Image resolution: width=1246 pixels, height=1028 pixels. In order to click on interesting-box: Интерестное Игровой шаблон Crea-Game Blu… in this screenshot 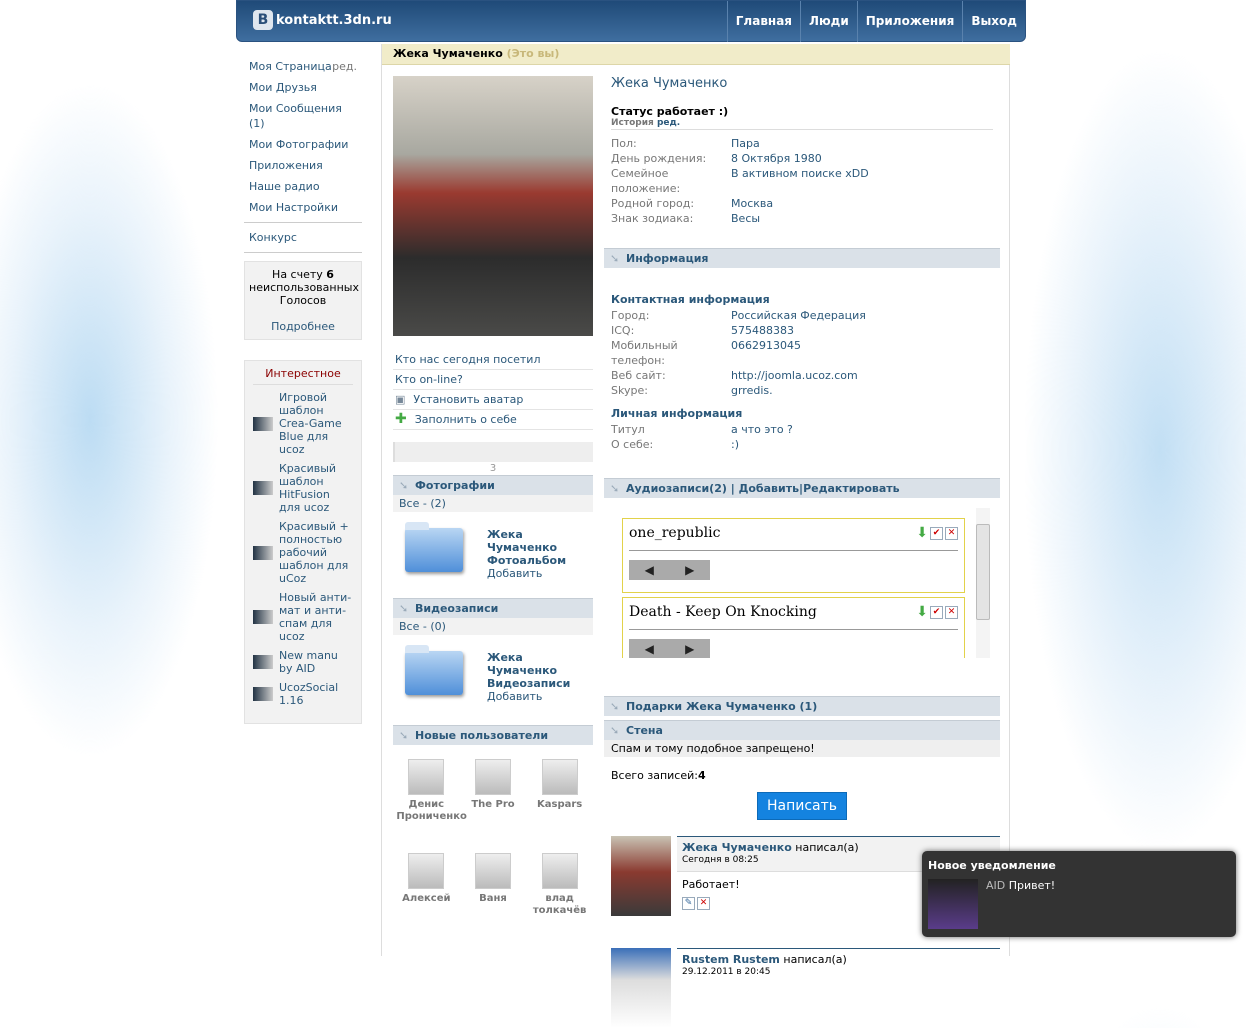, I will do `click(303, 542)`.